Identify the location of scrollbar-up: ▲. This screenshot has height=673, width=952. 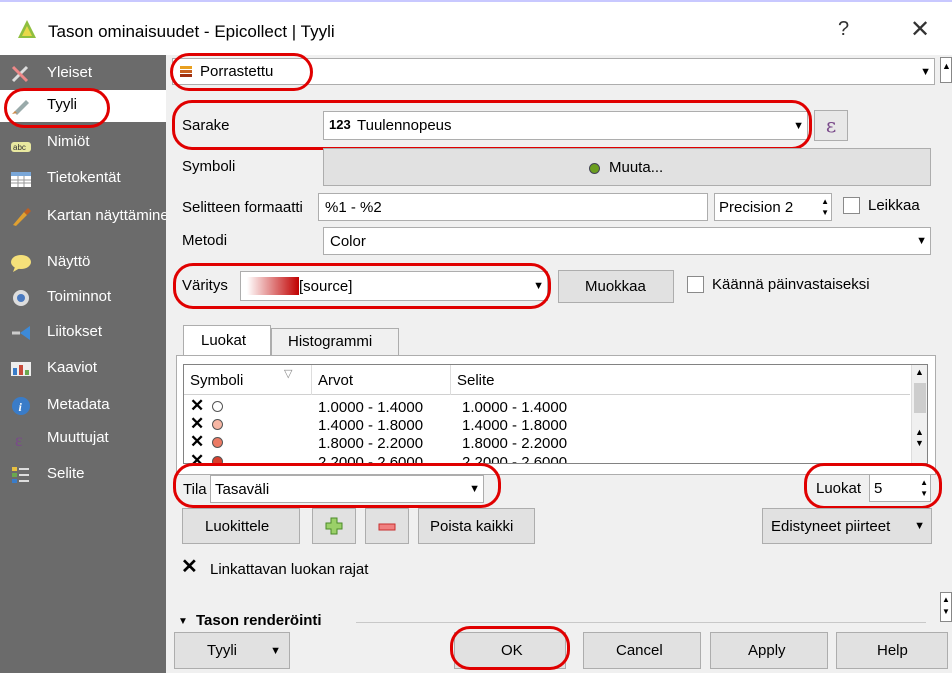
(946, 70).